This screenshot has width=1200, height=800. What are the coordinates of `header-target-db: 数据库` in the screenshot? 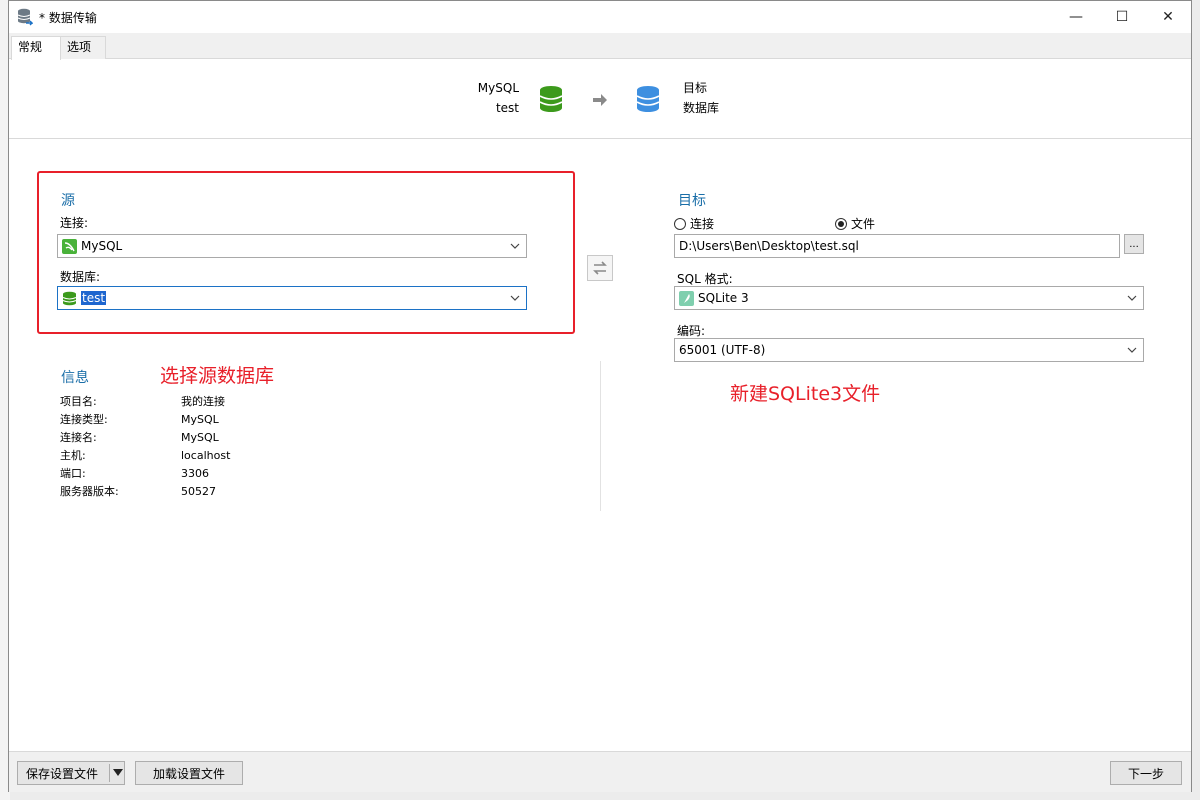 It's located at (701, 108).